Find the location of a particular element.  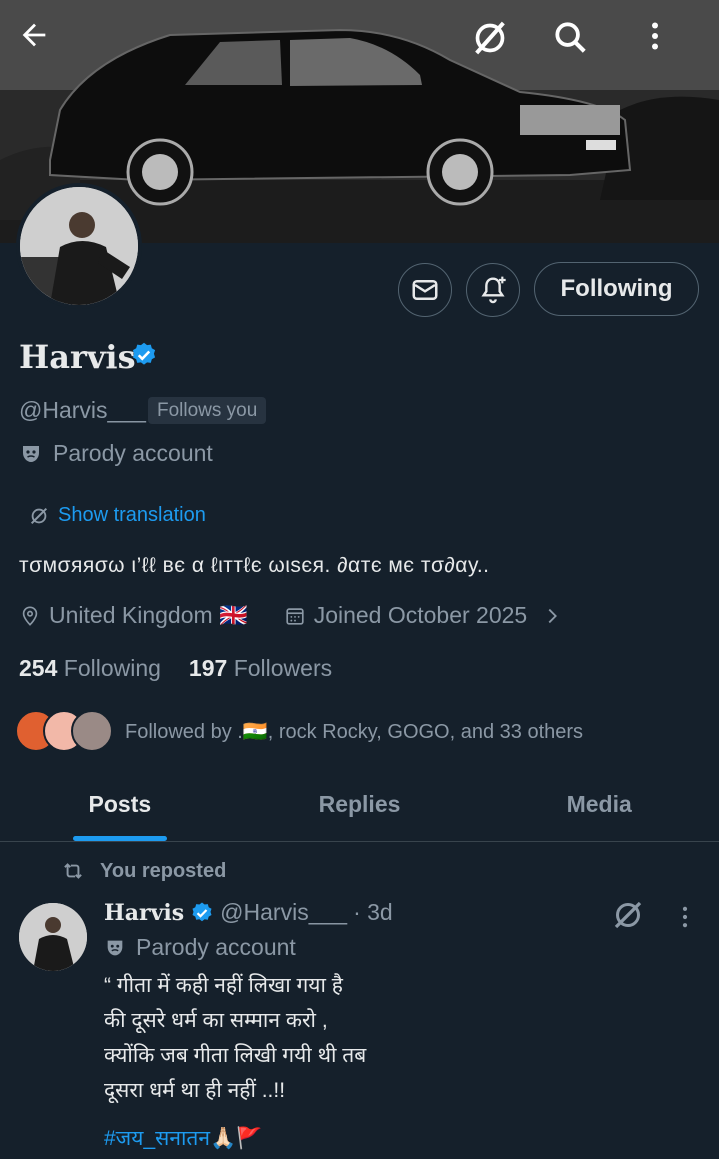

tab-posts: Posts is located at coordinates (120, 804).